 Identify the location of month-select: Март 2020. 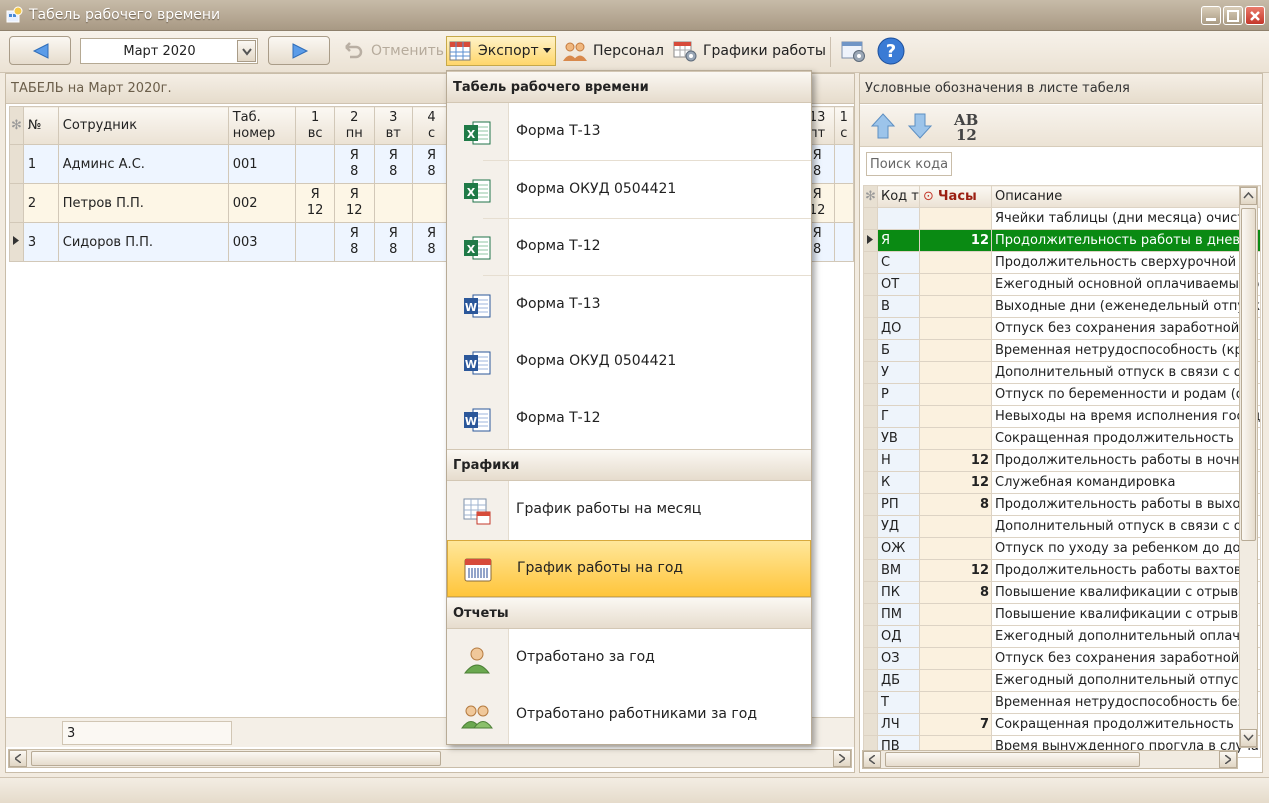
(169, 51).